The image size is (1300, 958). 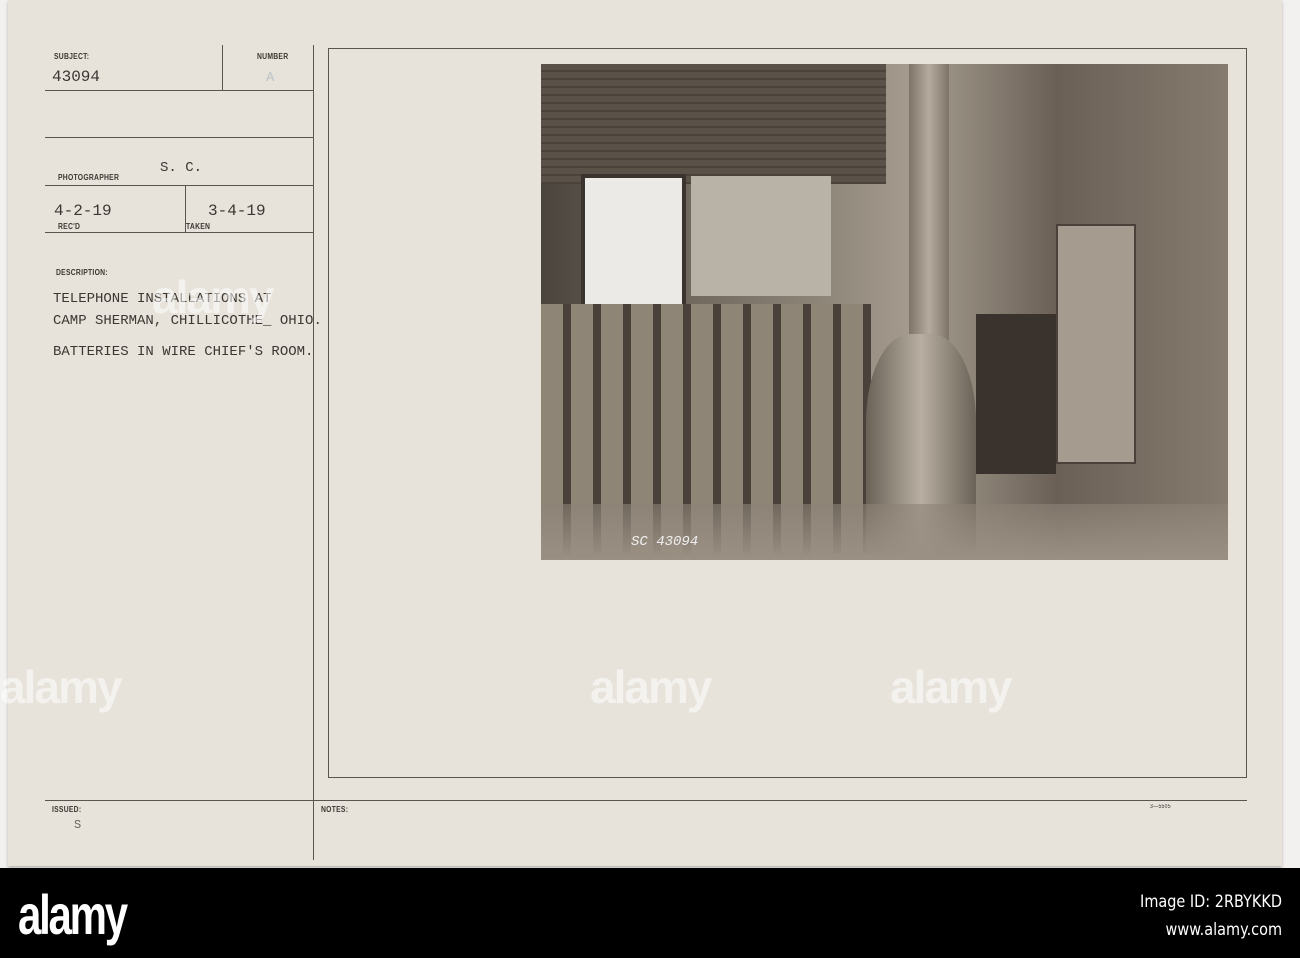 What do you see at coordinates (665, 542) in the screenshot?
I see `photo-annotation: SC 43094` at bounding box center [665, 542].